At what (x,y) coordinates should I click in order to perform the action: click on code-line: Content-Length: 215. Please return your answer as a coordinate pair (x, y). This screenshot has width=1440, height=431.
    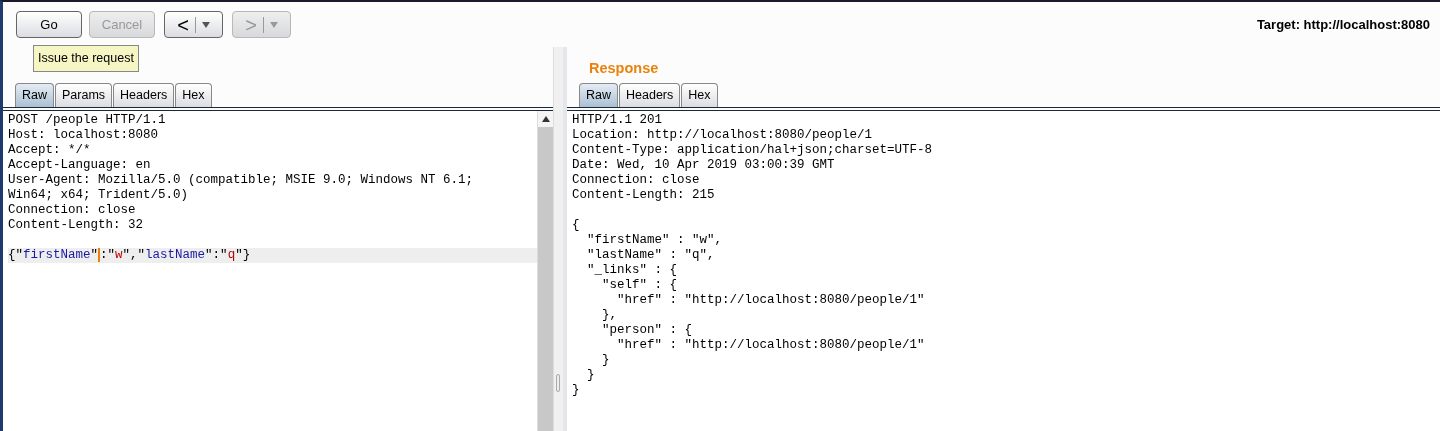
    Looking at the image, I should click on (644, 195).